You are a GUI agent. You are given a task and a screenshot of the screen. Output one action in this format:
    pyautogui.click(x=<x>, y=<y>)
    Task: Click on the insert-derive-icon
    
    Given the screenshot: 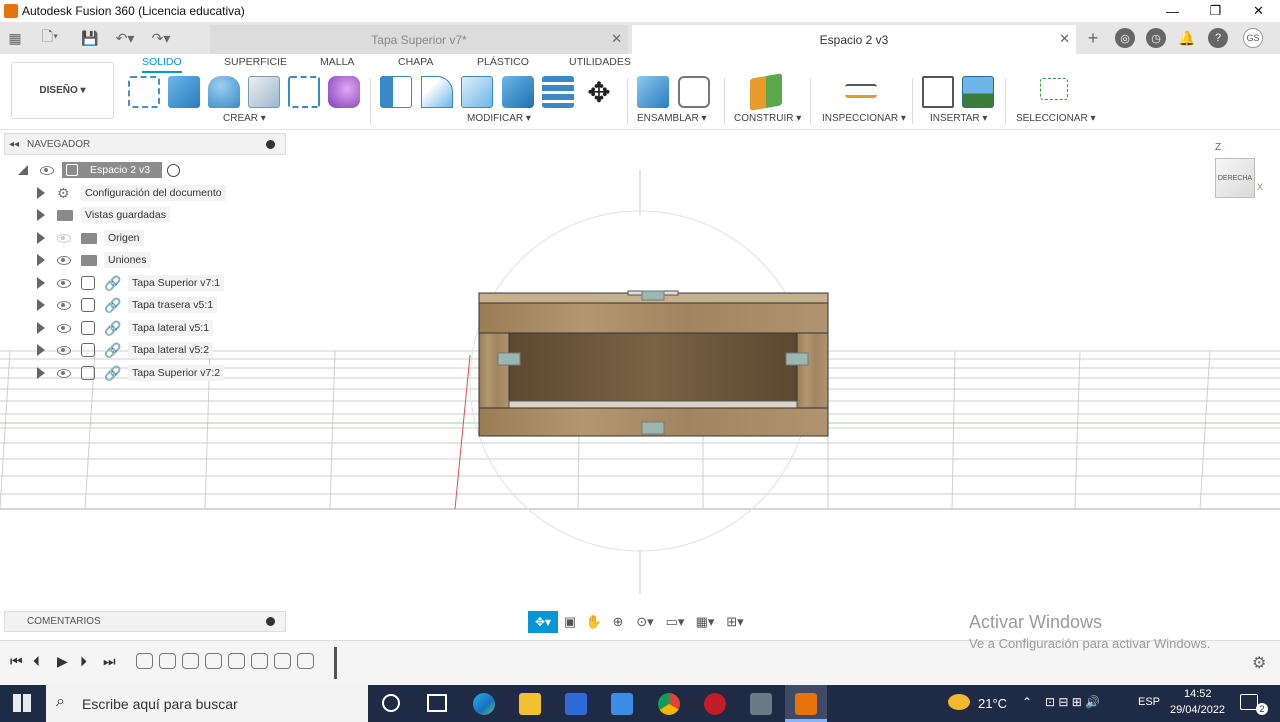 What is the action you would take?
    pyautogui.click(x=938, y=92)
    